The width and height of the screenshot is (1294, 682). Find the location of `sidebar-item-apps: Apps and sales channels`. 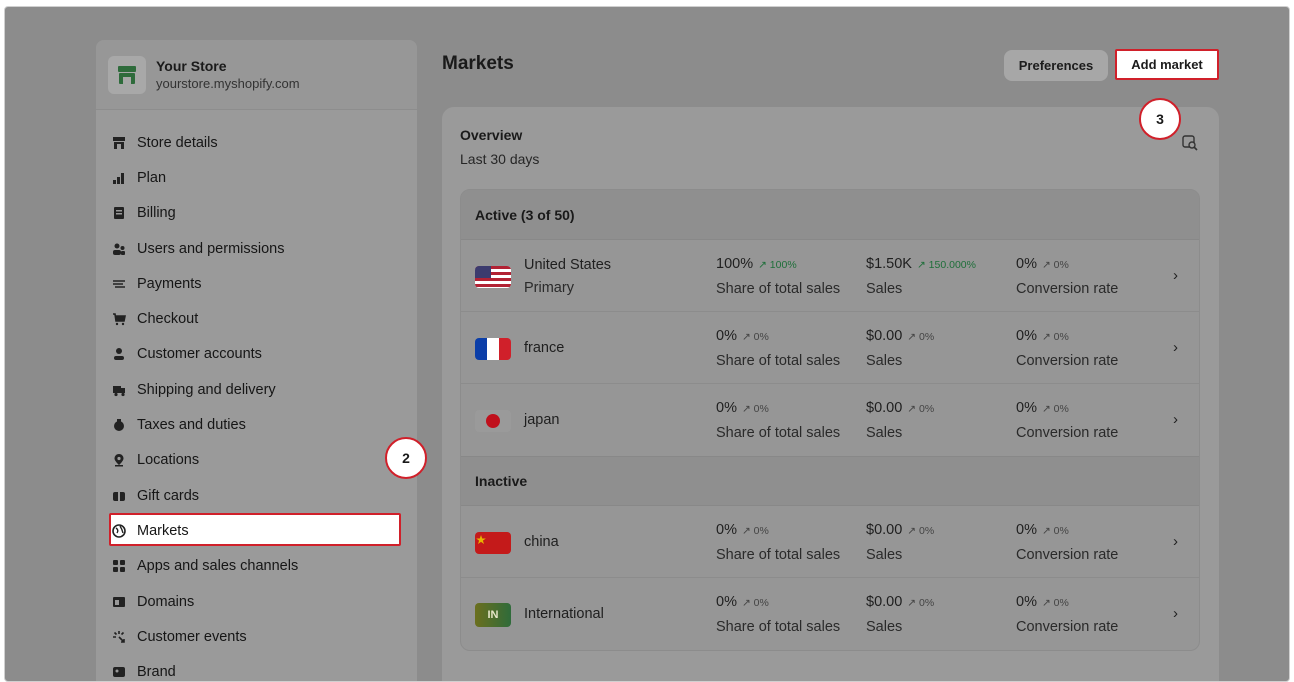

sidebar-item-apps: Apps and sales channels is located at coordinates (256, 566).